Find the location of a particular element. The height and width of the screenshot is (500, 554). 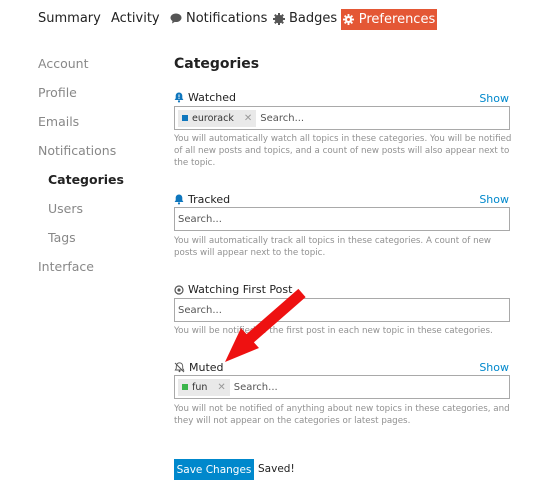

watching-first-post-search-input is located at coordinates (343, 310).